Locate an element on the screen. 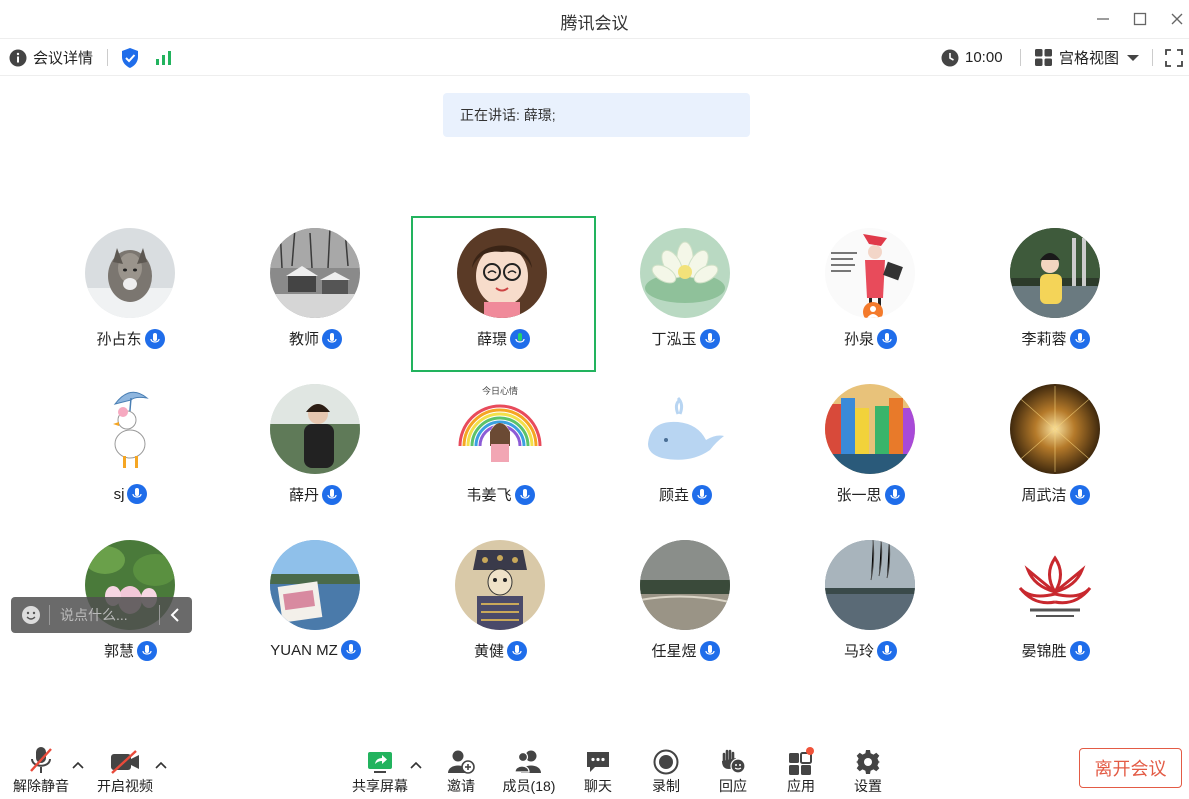  shield-check-icon is located at coordinates (130, 57).